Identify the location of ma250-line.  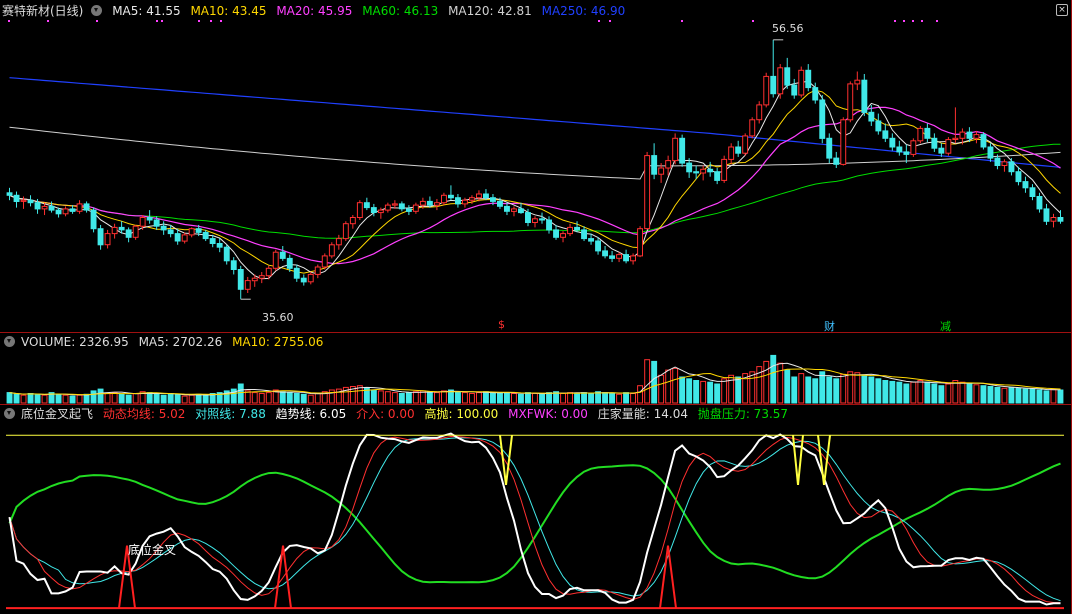
(535, 122).